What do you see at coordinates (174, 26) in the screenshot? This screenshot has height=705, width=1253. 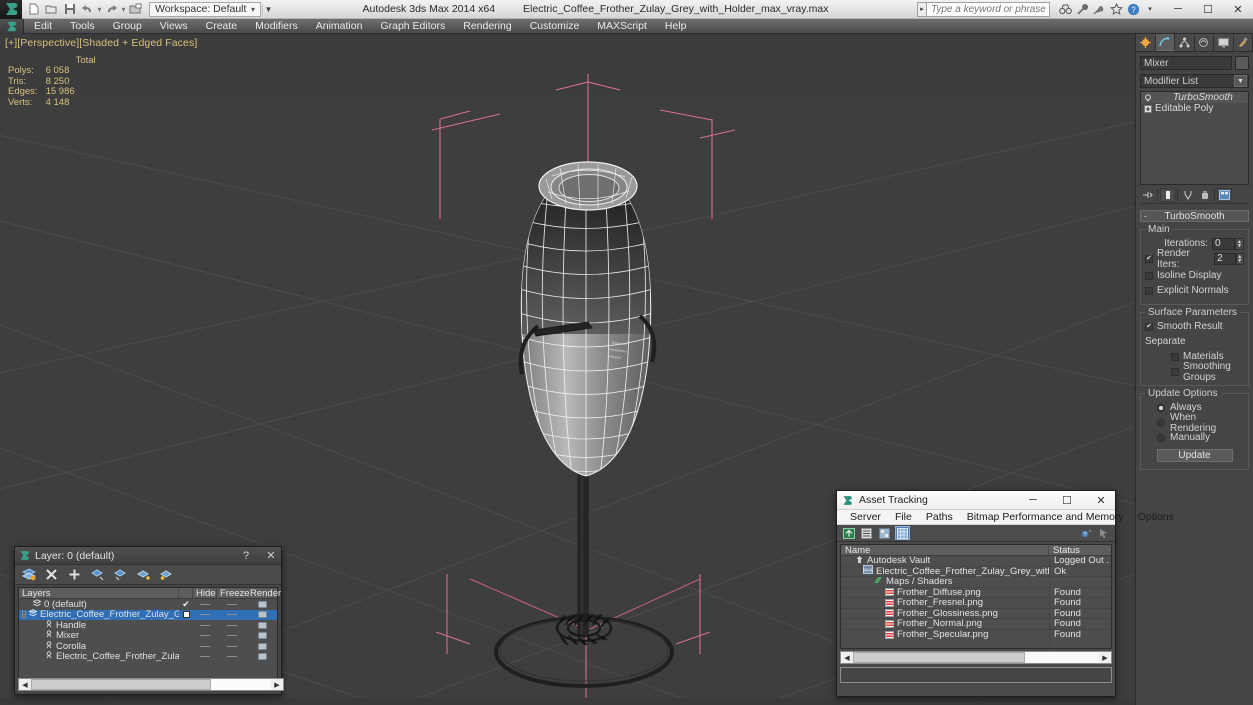 I see `menu-views: Views` at bounding box center [174, 26].